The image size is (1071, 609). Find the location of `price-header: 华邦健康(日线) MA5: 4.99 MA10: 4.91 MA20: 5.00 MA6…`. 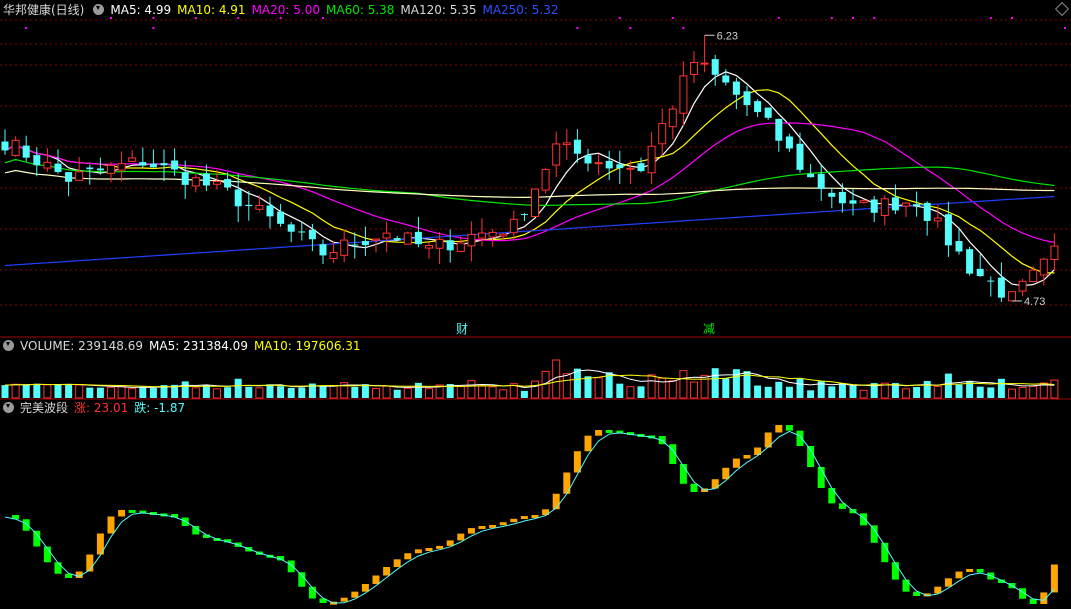

price-header: 华邦健康(日线) MA5: 4.99 MA10: 4.91 MA20: 5.00 MA6… is located at coordinates (282, 10).